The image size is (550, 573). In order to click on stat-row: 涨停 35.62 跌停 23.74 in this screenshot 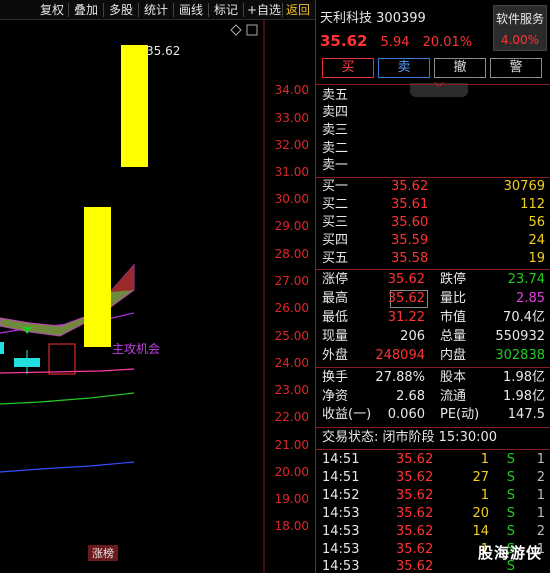, I will do `click(433, 279)`.